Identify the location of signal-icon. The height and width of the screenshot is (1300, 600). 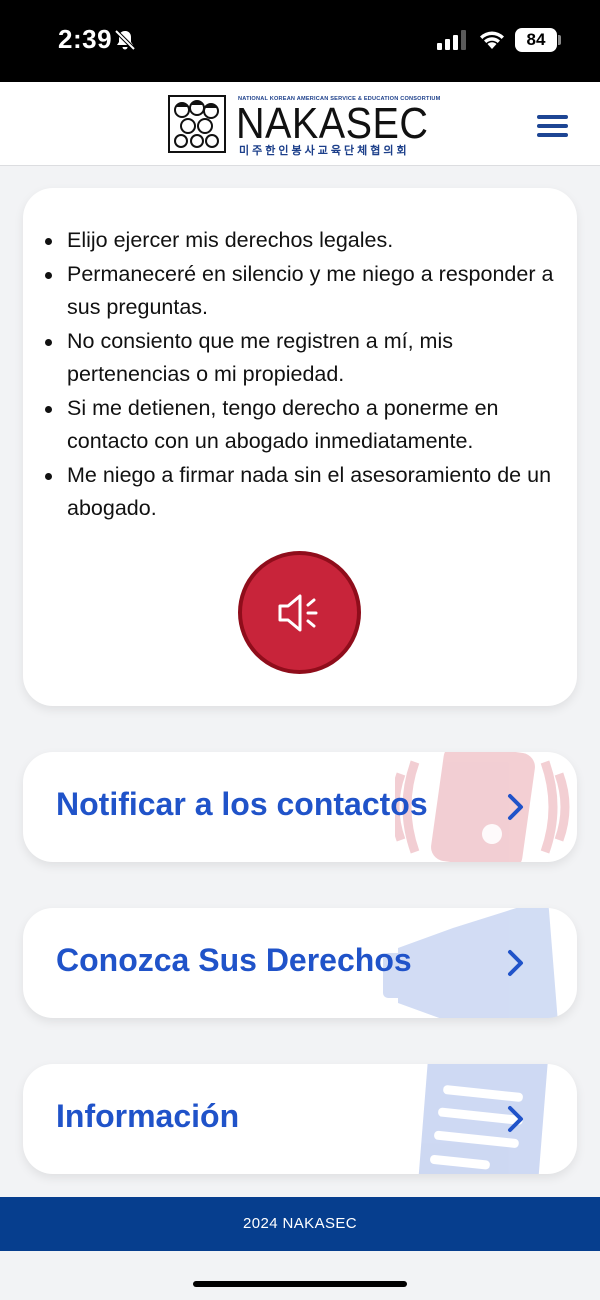
(451, 40).